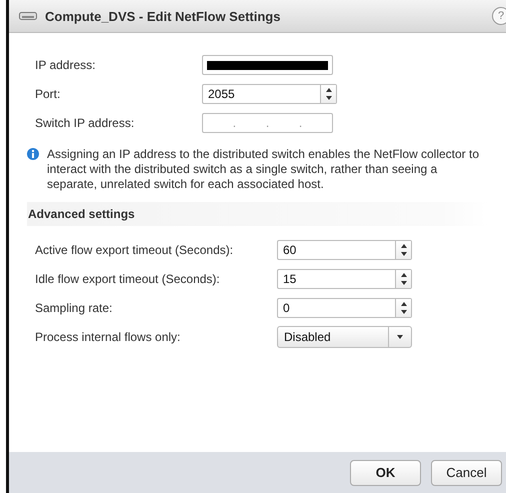 The image size is (506, 493). Describe the element at coordinates (85, 123) in the screenshot. I see `field-label: Switch IP address:` at that location.